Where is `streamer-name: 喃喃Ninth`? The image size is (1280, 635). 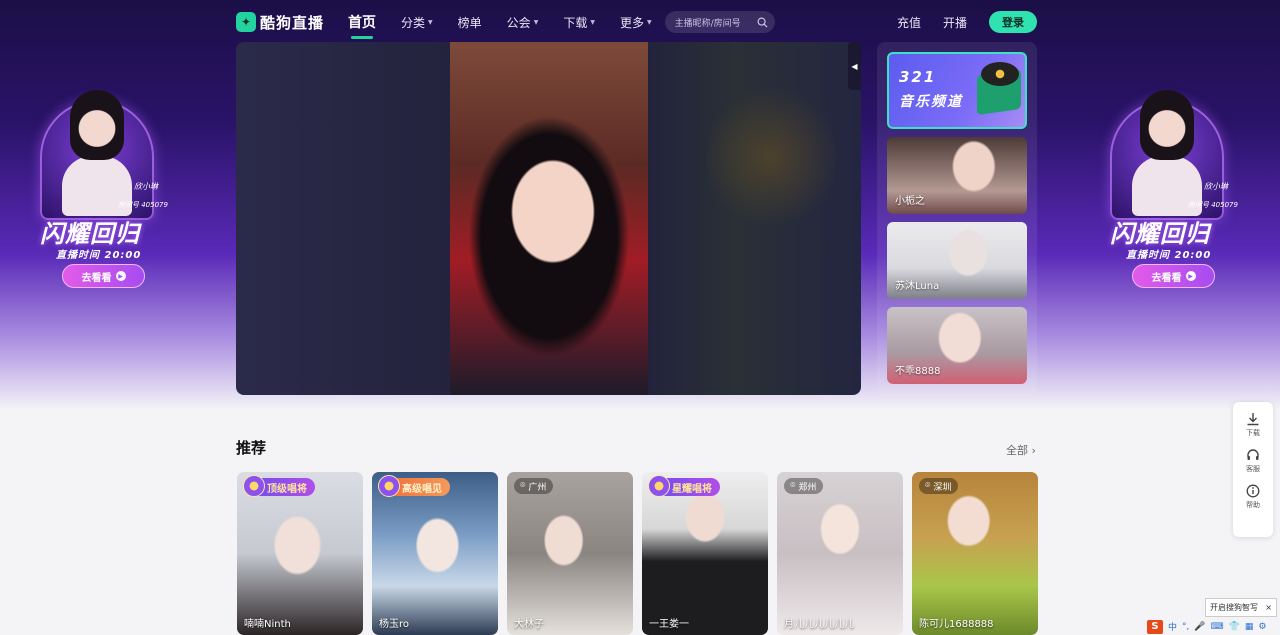 streamer-name: 喃喃Ninth is located at coordinates (267, 624).